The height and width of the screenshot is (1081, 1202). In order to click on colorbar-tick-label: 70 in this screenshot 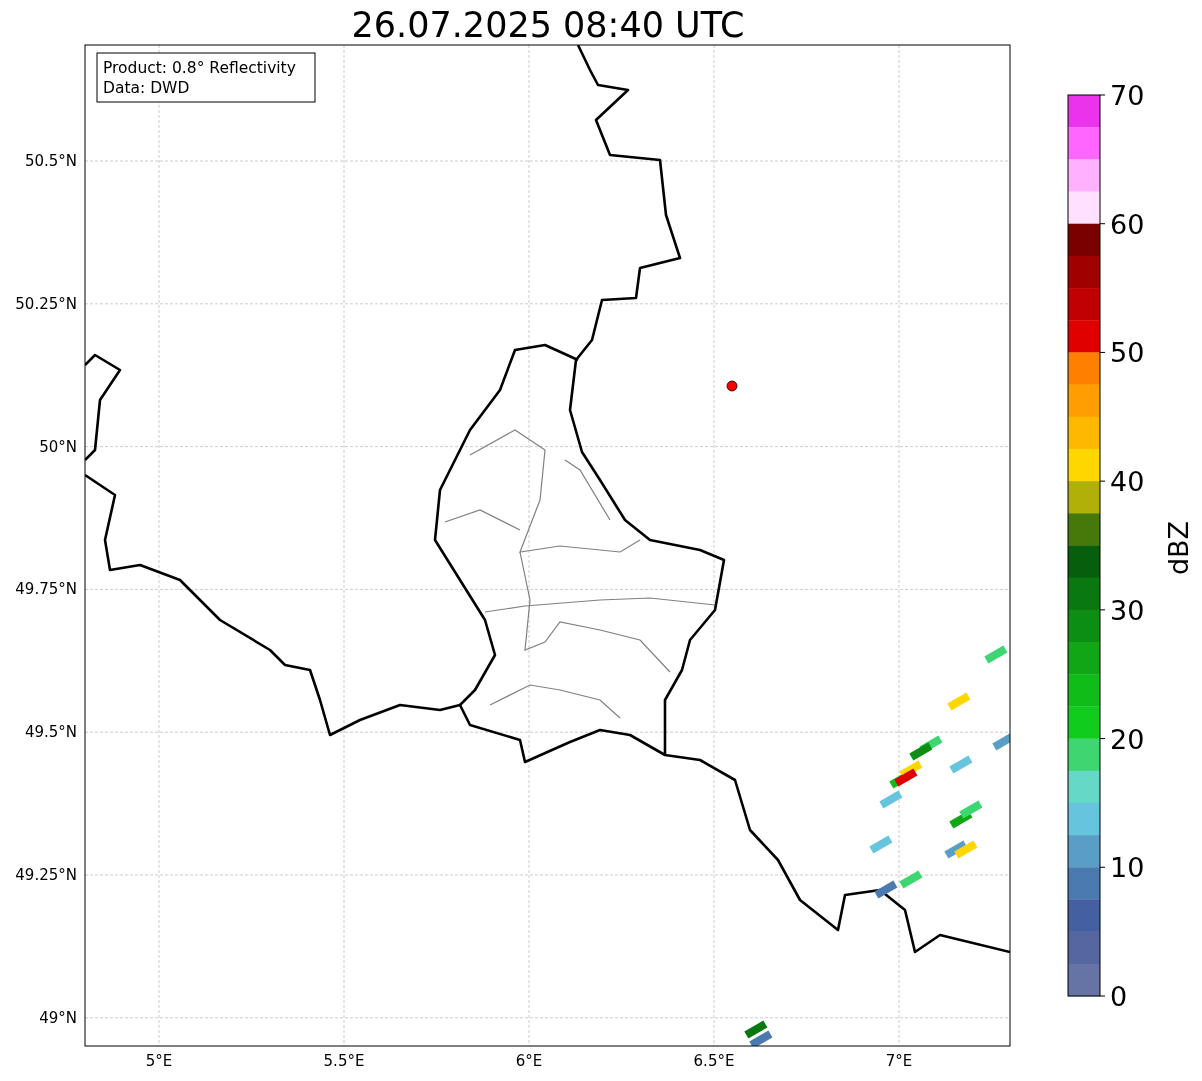, I will do `click(1127, 95)`.